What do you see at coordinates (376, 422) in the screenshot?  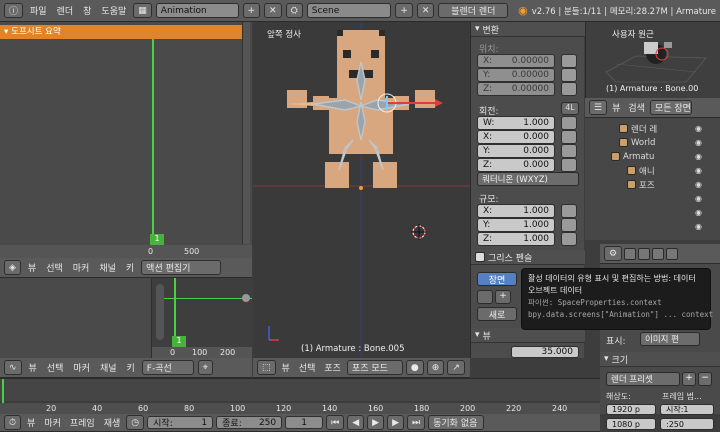 I see `play-icon: ▶` at bounding box center [376, 422].